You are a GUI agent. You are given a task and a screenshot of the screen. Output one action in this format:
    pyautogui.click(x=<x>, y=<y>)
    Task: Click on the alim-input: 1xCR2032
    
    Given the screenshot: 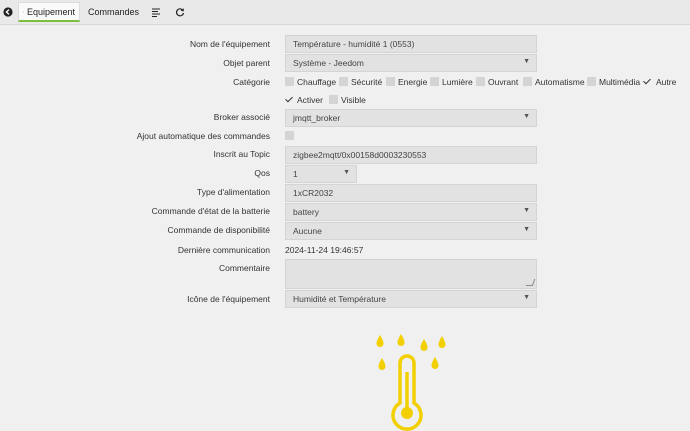 What is the action you would take?
    pyautogui.click(x=411, y=193)
    